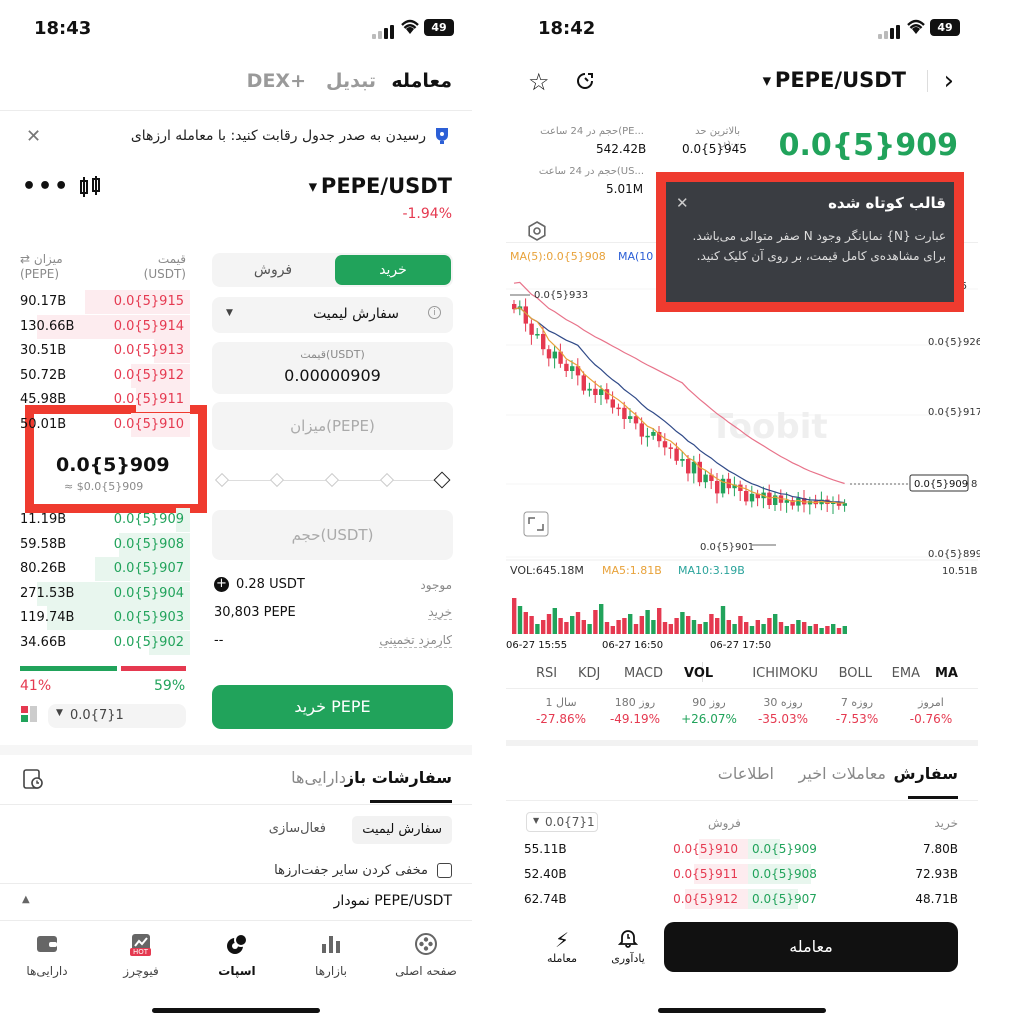 The image size is (1013, 1024). I want to click on buy-max-label: خرید, so click(440, 612).